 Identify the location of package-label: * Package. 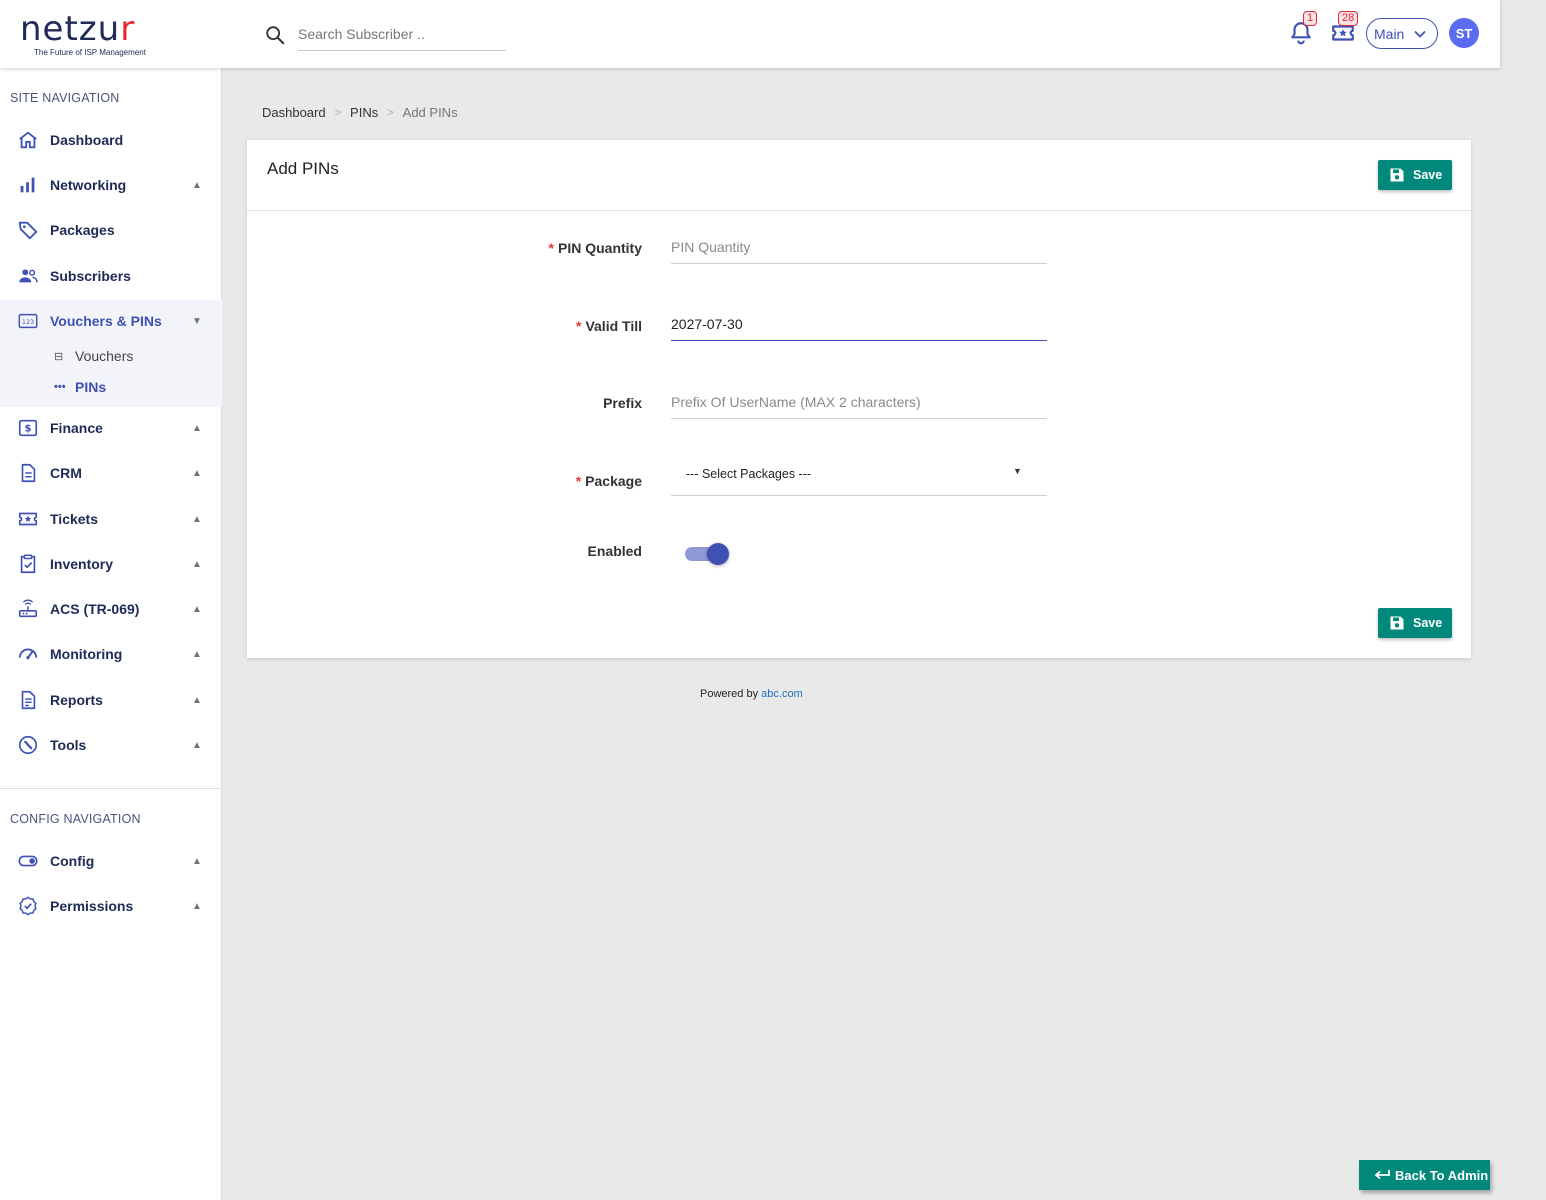
(608, 481).